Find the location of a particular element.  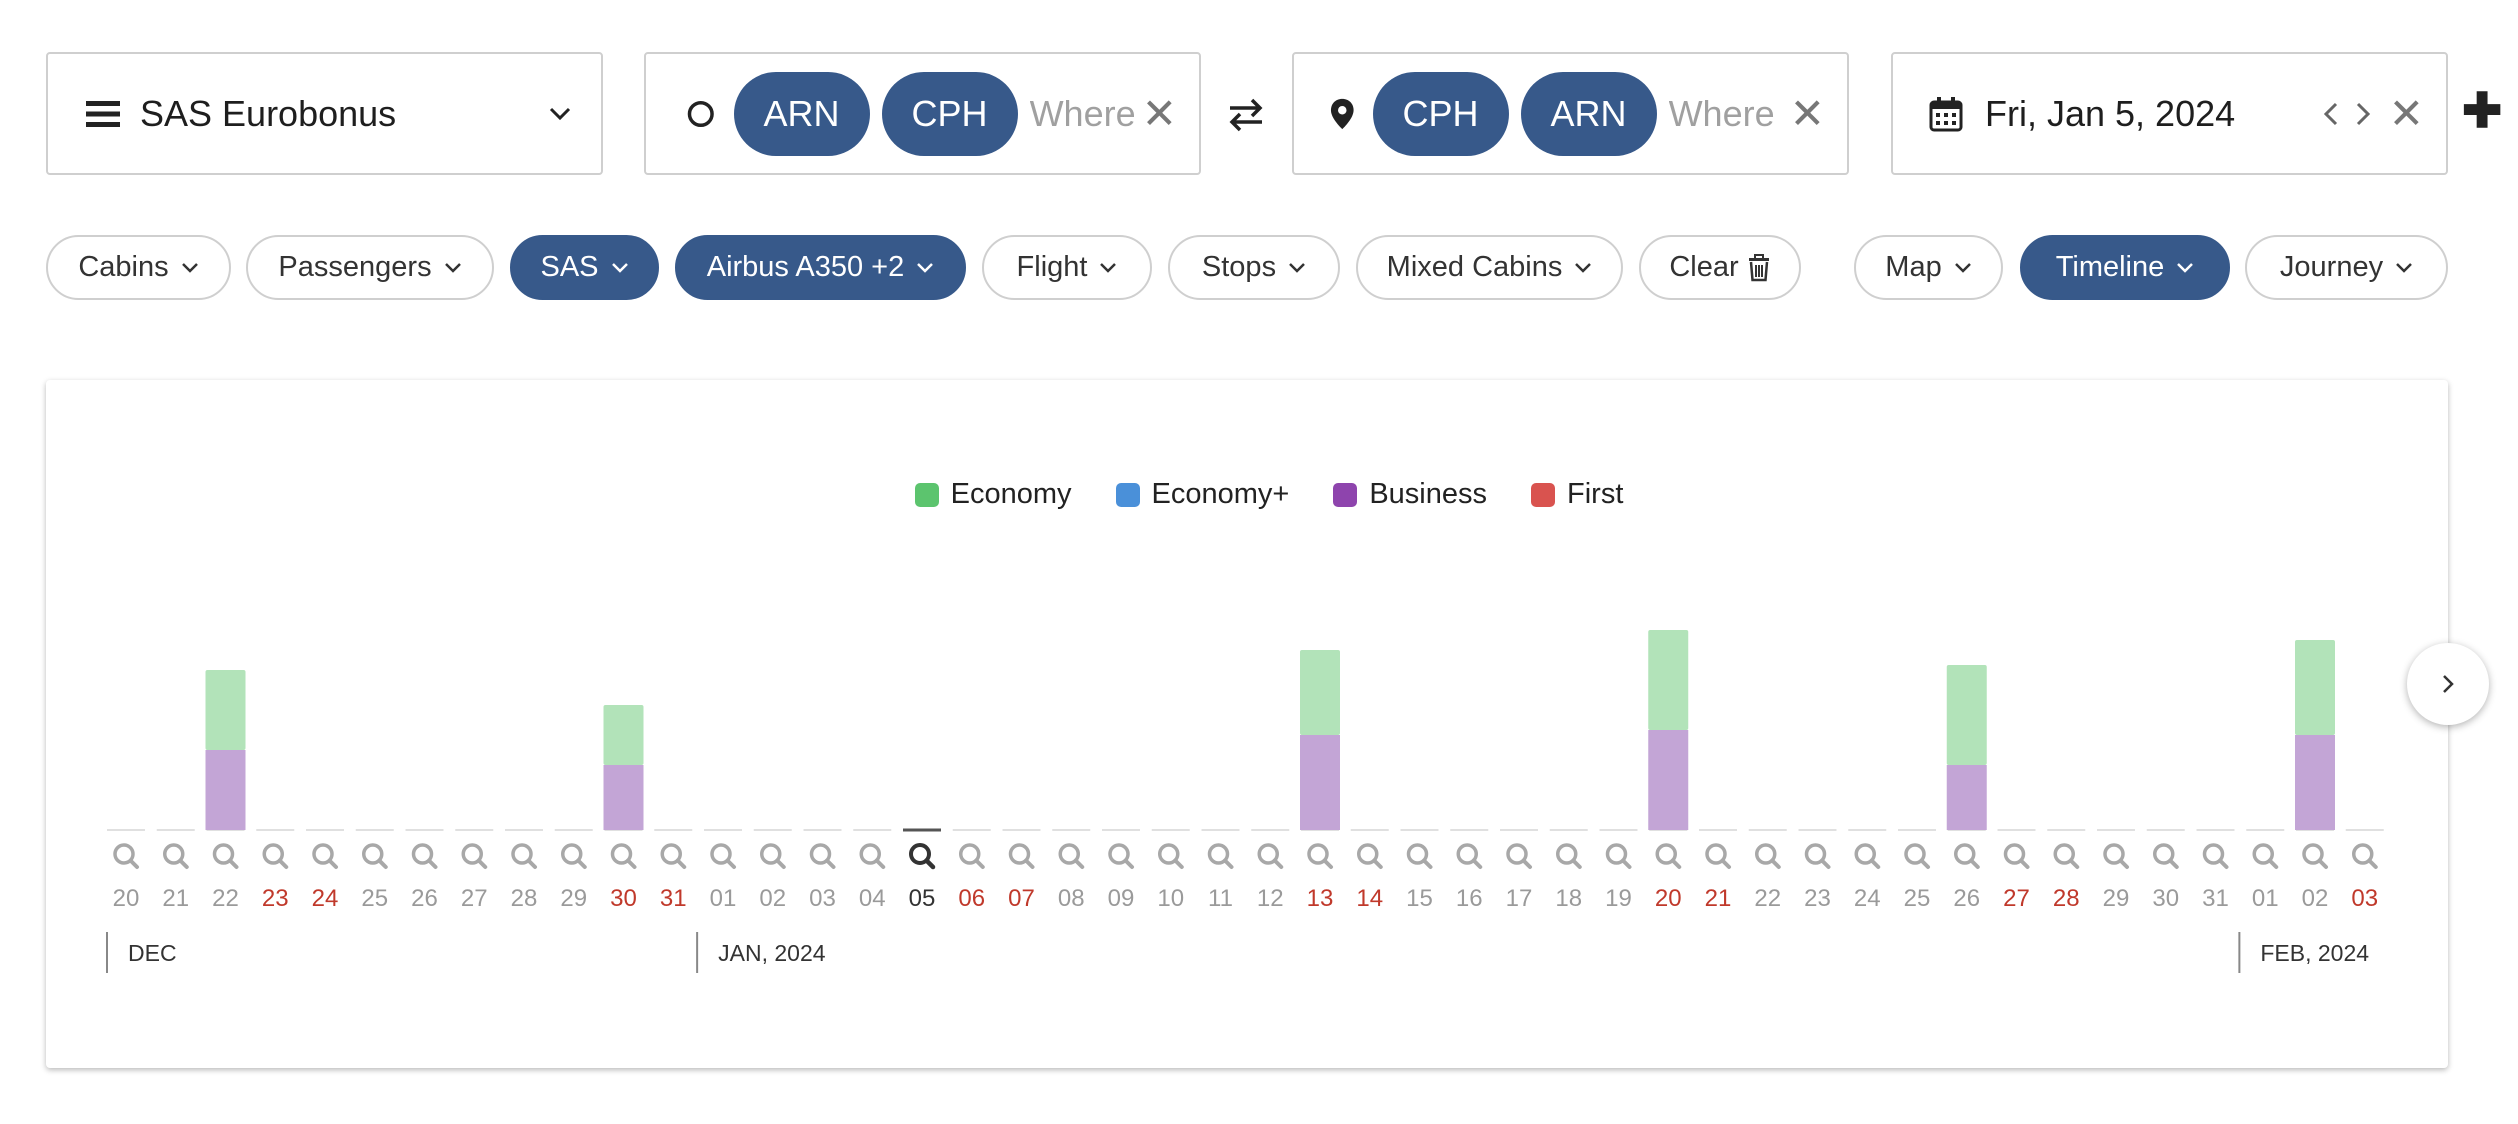

day-label: 06 is located at coordinates (971, 898).